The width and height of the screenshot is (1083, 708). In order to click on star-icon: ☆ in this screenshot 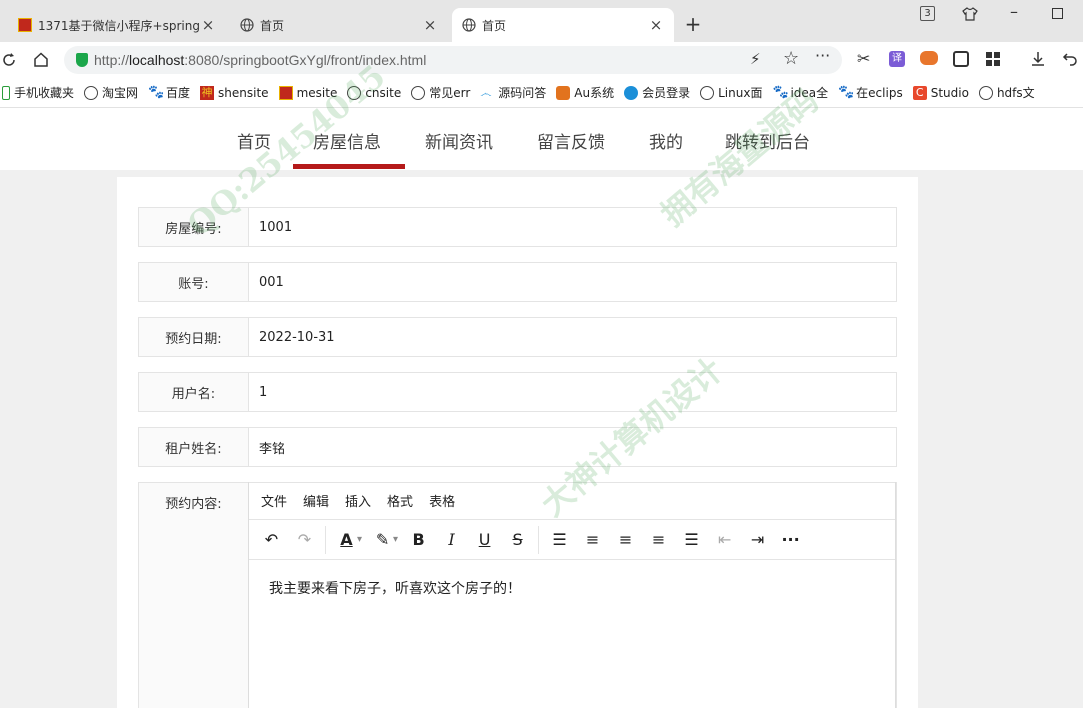, I will do `click(791, 58)`.